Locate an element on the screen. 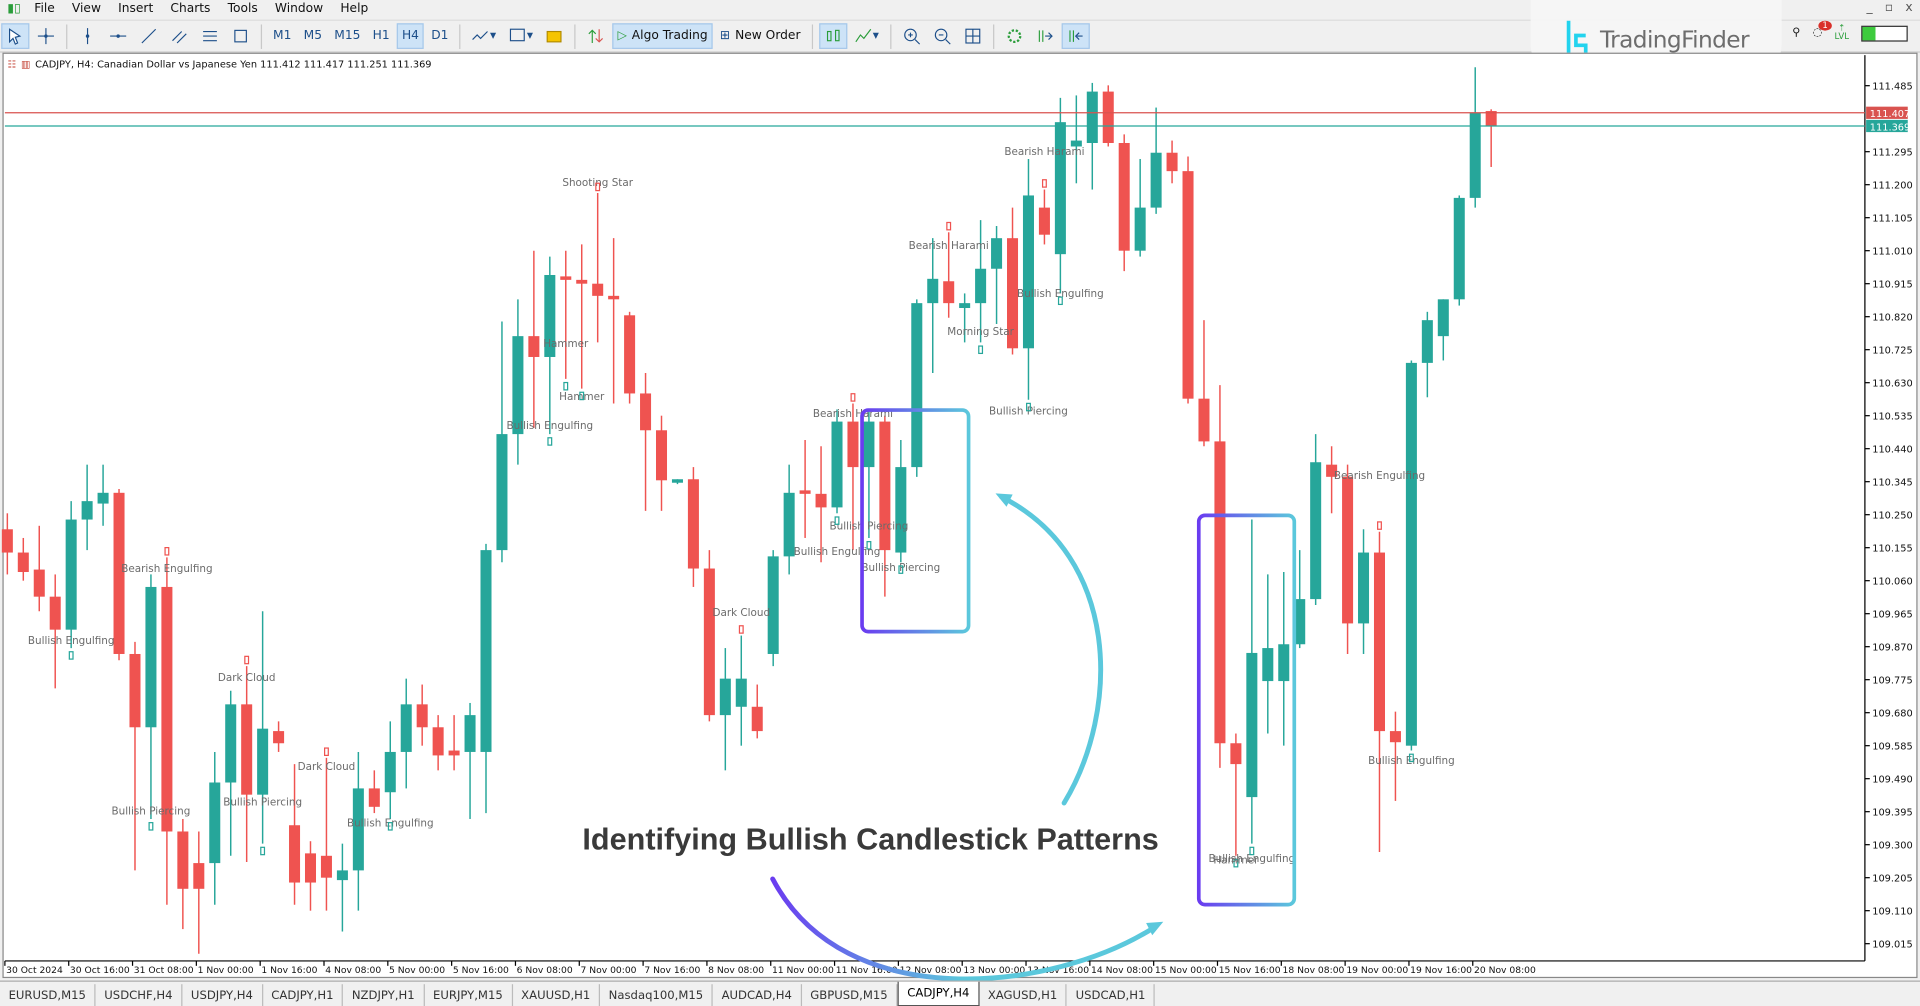  trendline-button is located at coordinates (149, 36).